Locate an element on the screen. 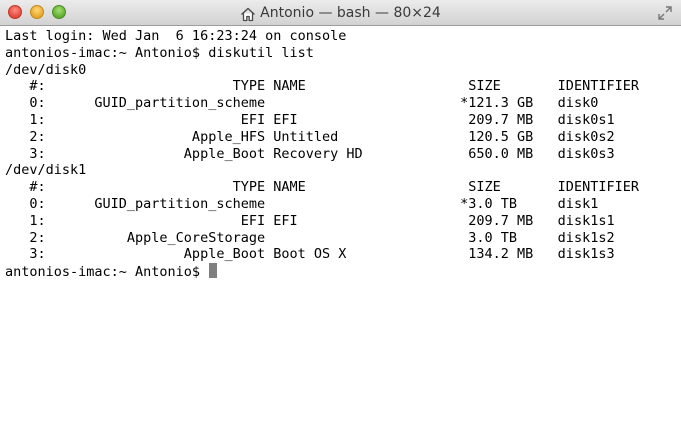 This screenshot has height=438, width=681. terminal-line: 2: Apple_CoreStorage 3.0 TB disk1s2 is located at coordinates (310, 237).